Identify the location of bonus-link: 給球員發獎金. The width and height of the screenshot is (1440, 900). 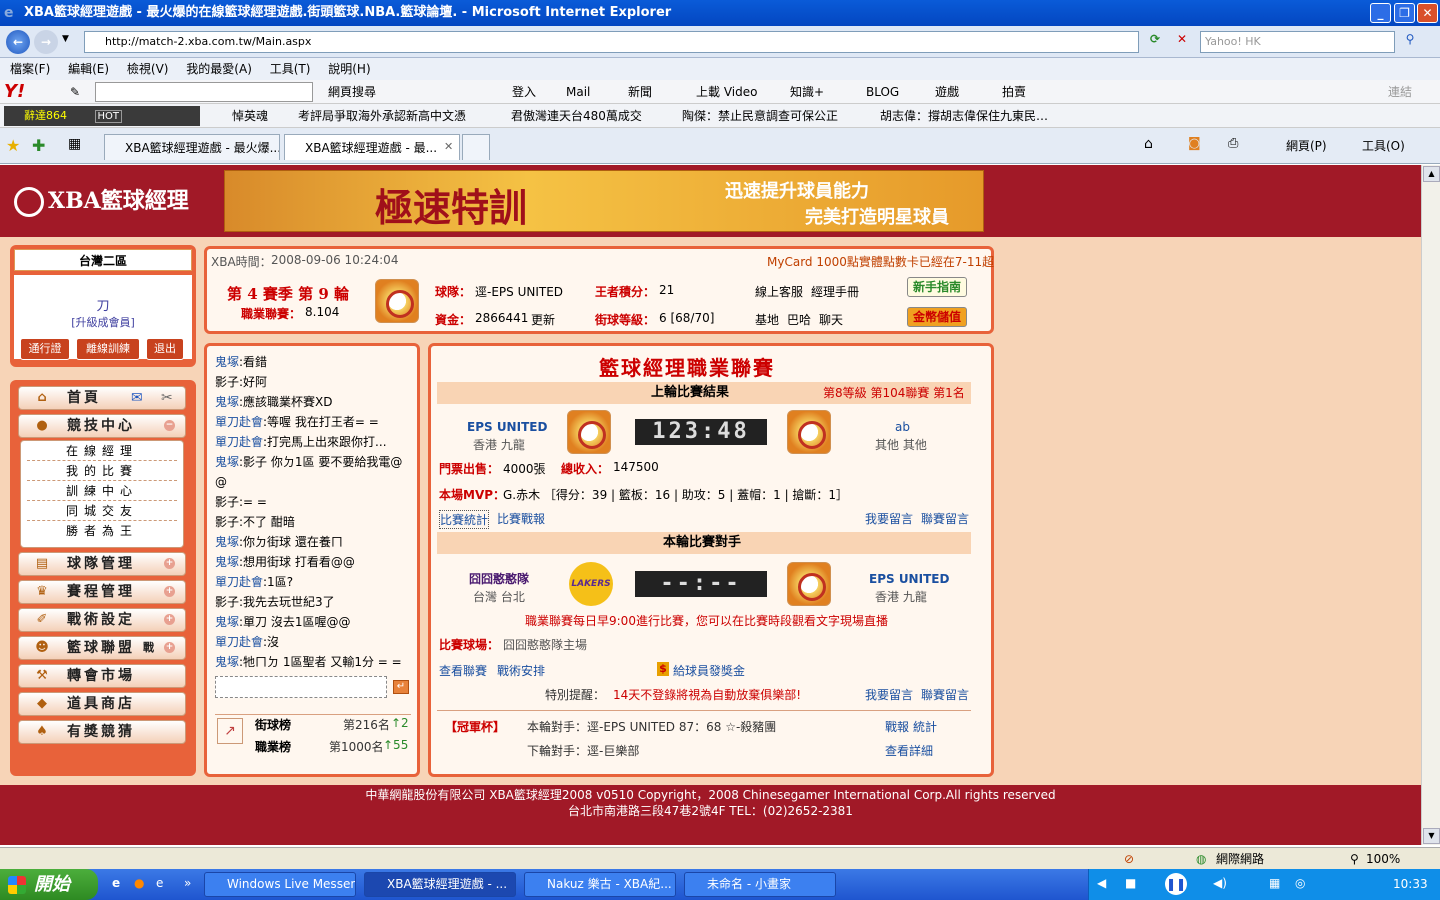
(709, 670).